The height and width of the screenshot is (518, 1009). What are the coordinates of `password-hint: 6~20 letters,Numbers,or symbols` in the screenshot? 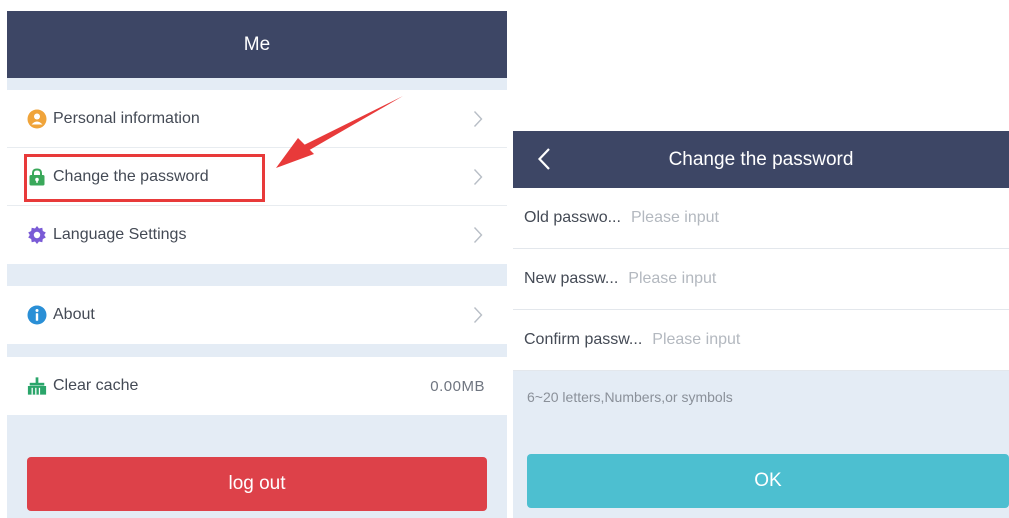 It's located at (630, 397).